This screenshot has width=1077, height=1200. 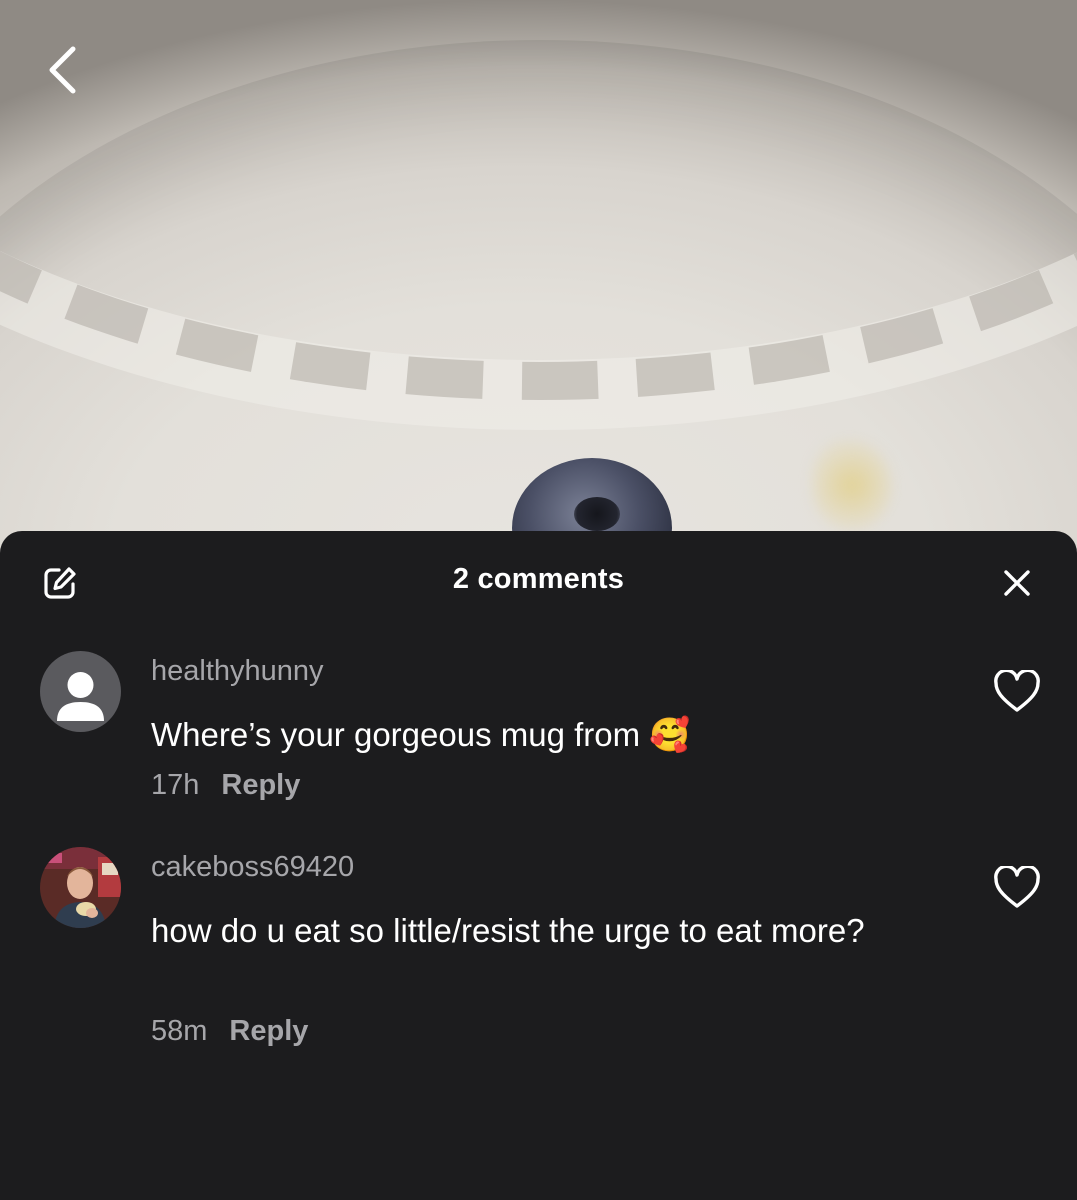 I want to click on sheet-header: 2 comments, so click(x=538, y=581).